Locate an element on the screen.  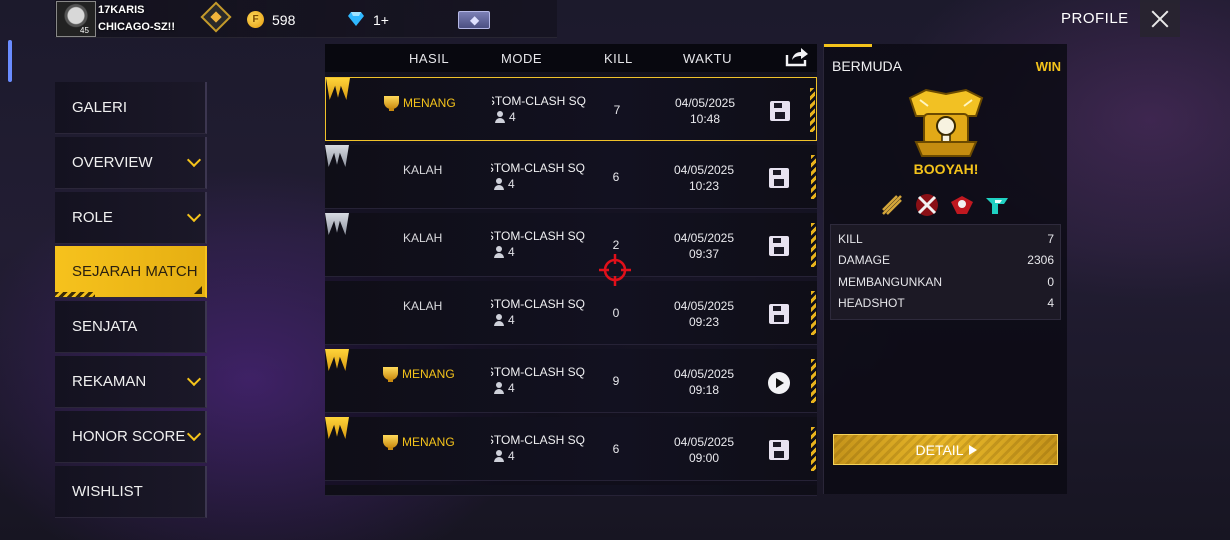
match-time: 09:37 is located at coordinates (704, 254).